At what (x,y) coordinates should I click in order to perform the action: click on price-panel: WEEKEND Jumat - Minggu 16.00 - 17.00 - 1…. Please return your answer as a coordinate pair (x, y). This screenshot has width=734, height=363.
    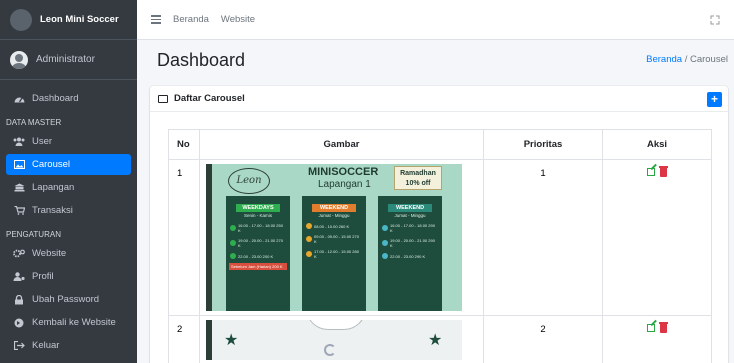
    Looking at the image, I should click on (410, 253).